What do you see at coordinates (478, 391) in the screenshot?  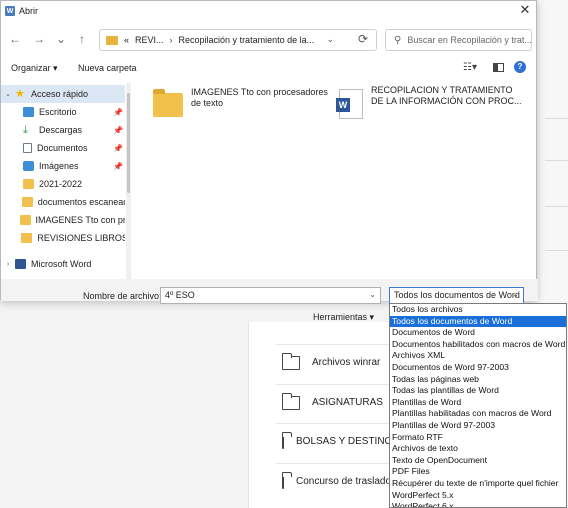 I see `filetype-option: Todas las plantillas de Word` at bounding box center [478, 391].